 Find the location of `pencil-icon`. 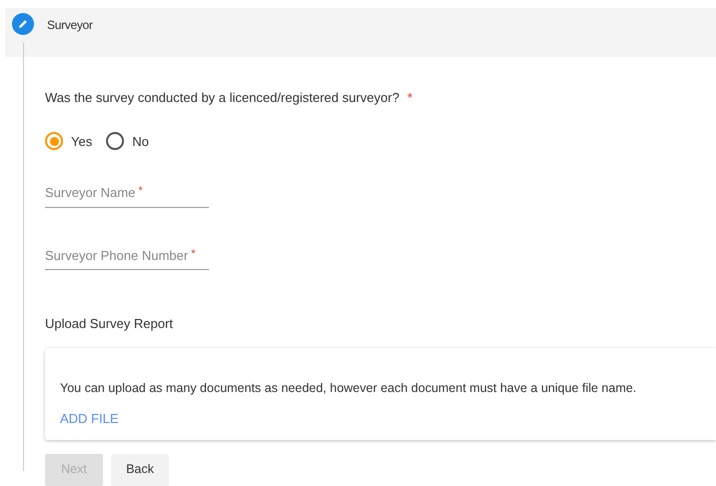

pencil-icon is located at coordinates (23, 24).